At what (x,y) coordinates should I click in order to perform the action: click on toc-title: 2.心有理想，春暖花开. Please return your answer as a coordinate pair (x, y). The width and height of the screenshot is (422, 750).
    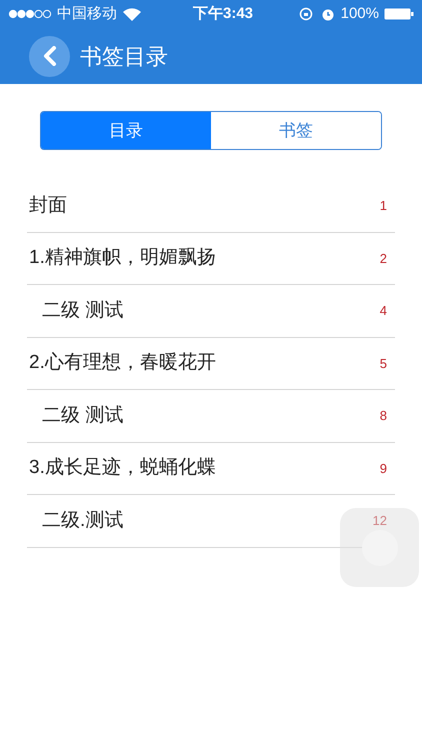
    Looking at the image, I should click on (122, 363).